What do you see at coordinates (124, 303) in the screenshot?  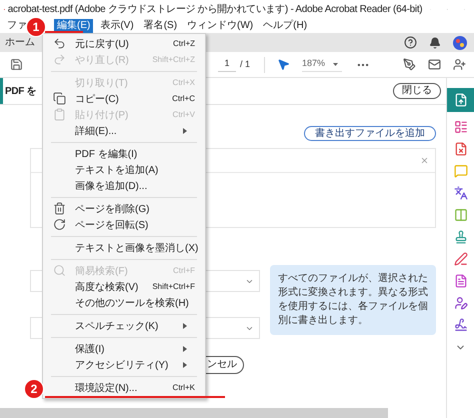 I see `menu-item: その他のツールを検索(H)` at bounding box center [124, 303].